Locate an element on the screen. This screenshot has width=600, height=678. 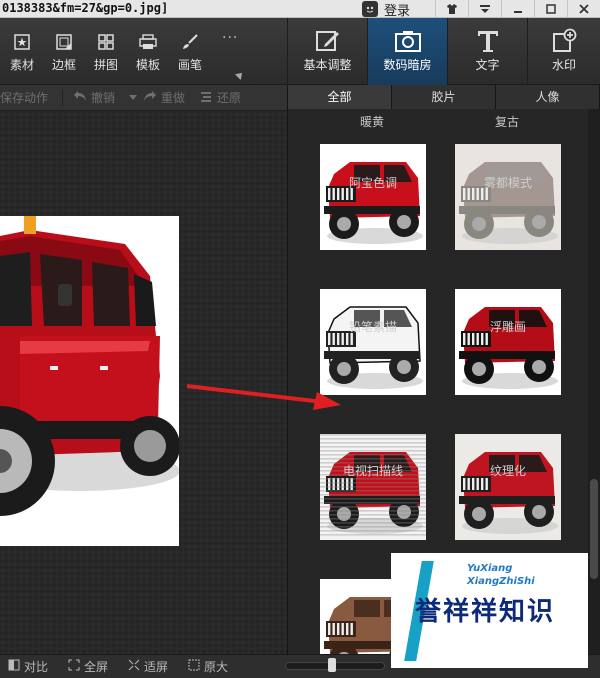
tab-text: 文字 is located at coordinates (487, 51).